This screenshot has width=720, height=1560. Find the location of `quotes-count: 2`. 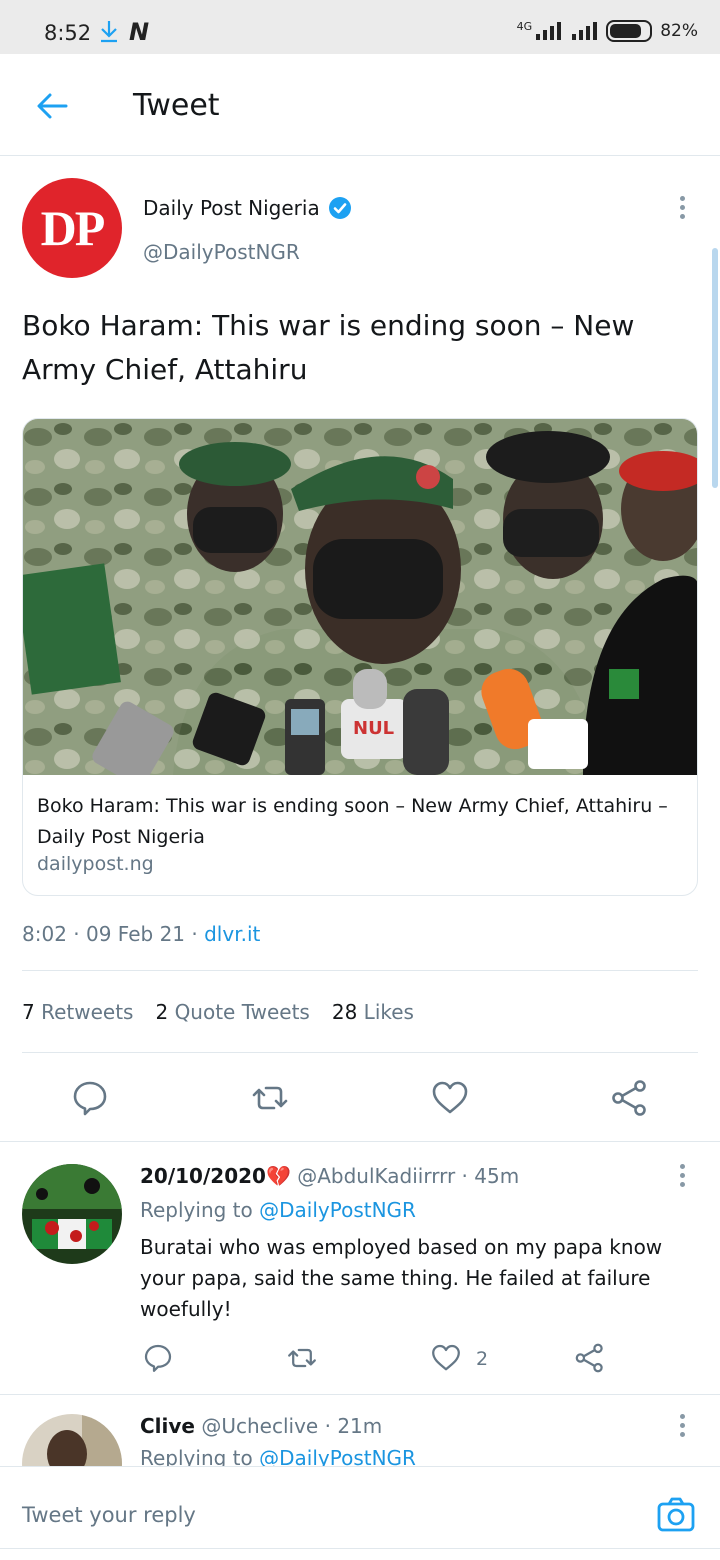

quotes-count: 2 is located at coordinates (162, 1012).